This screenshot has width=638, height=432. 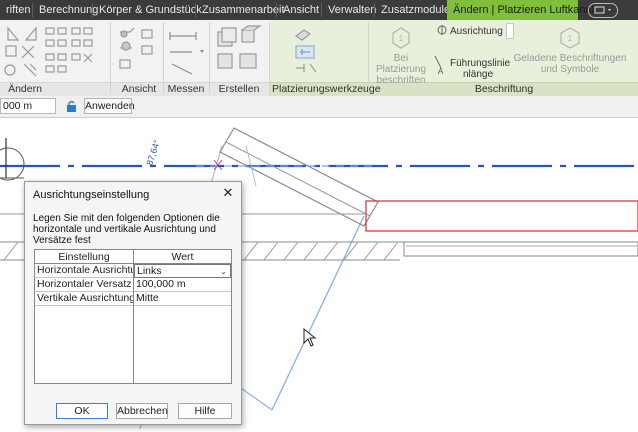 What do you see at coordinates (182, 257) in the screenshot?
I see `column-header-value: Wert` at bounding box center [182, 257].